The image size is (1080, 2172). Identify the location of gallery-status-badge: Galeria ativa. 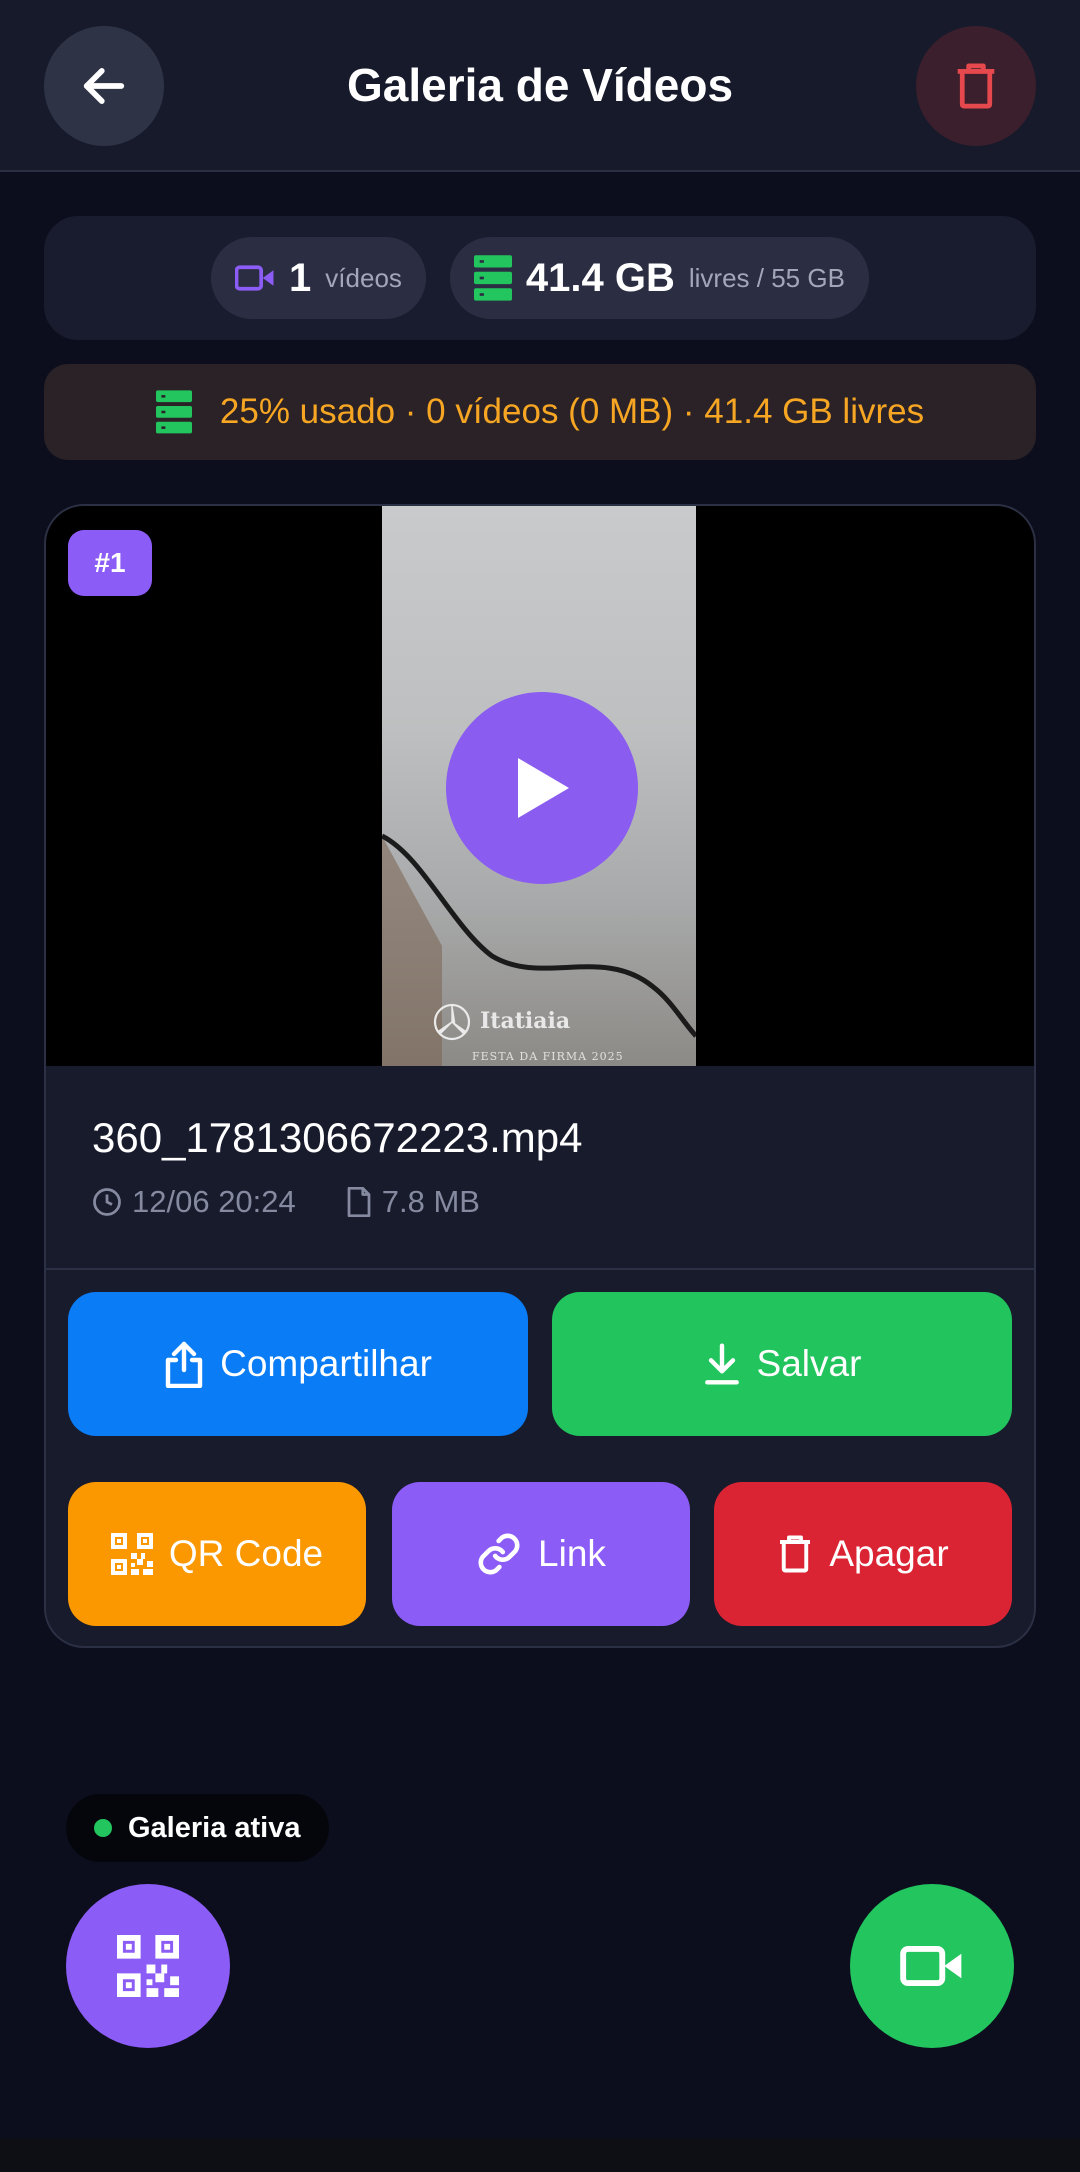
(197, 1828).